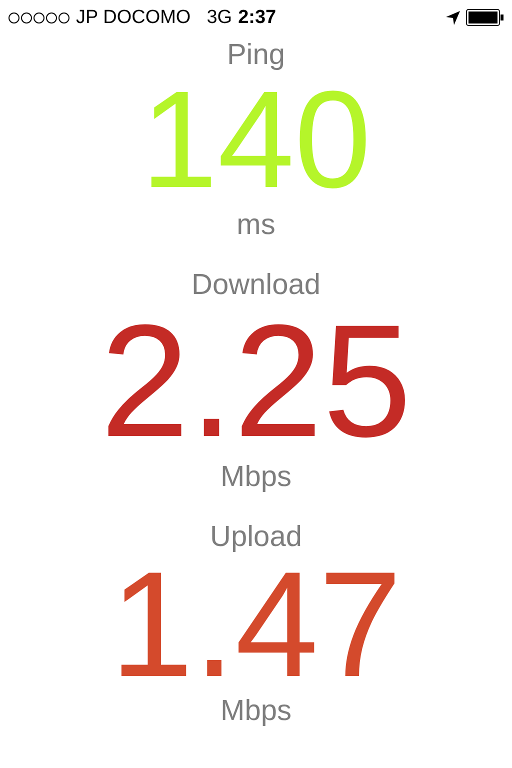 The height and width of the screenshot is (768, 512). I want to click on carrier-name: JP DOCOMO, so click(133, 17).